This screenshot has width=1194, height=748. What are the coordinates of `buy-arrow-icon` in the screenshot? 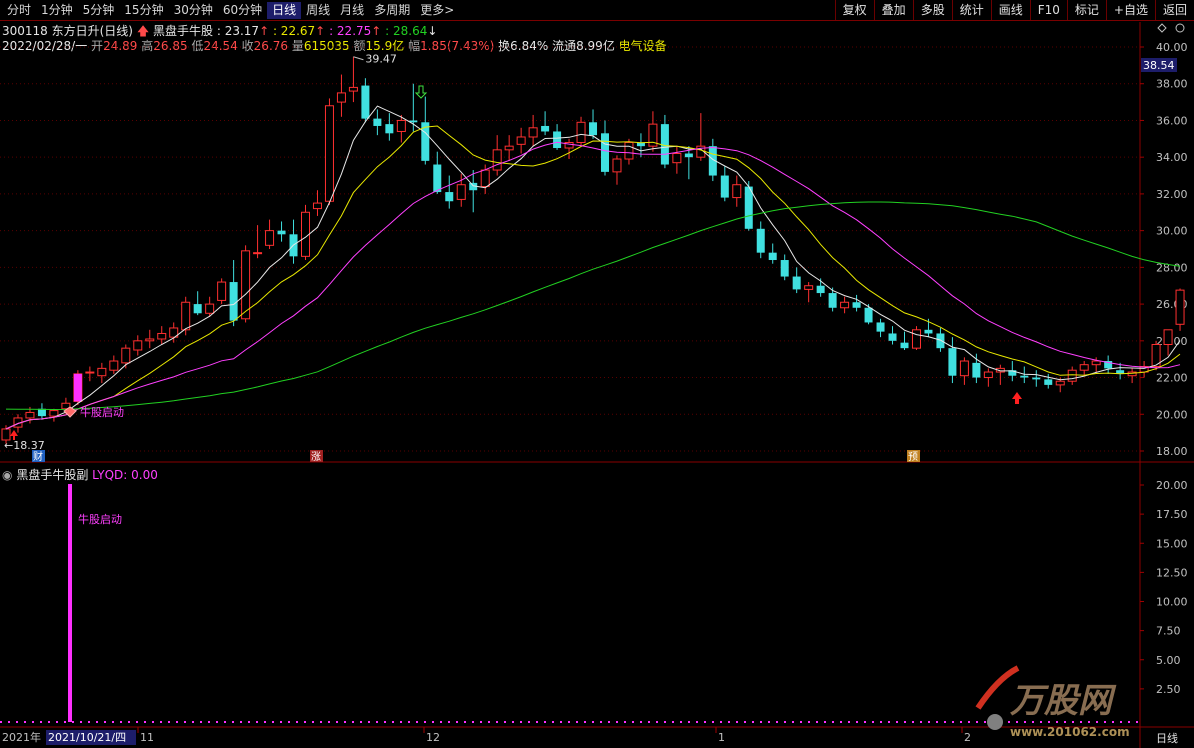 It's located at (1017, 398).